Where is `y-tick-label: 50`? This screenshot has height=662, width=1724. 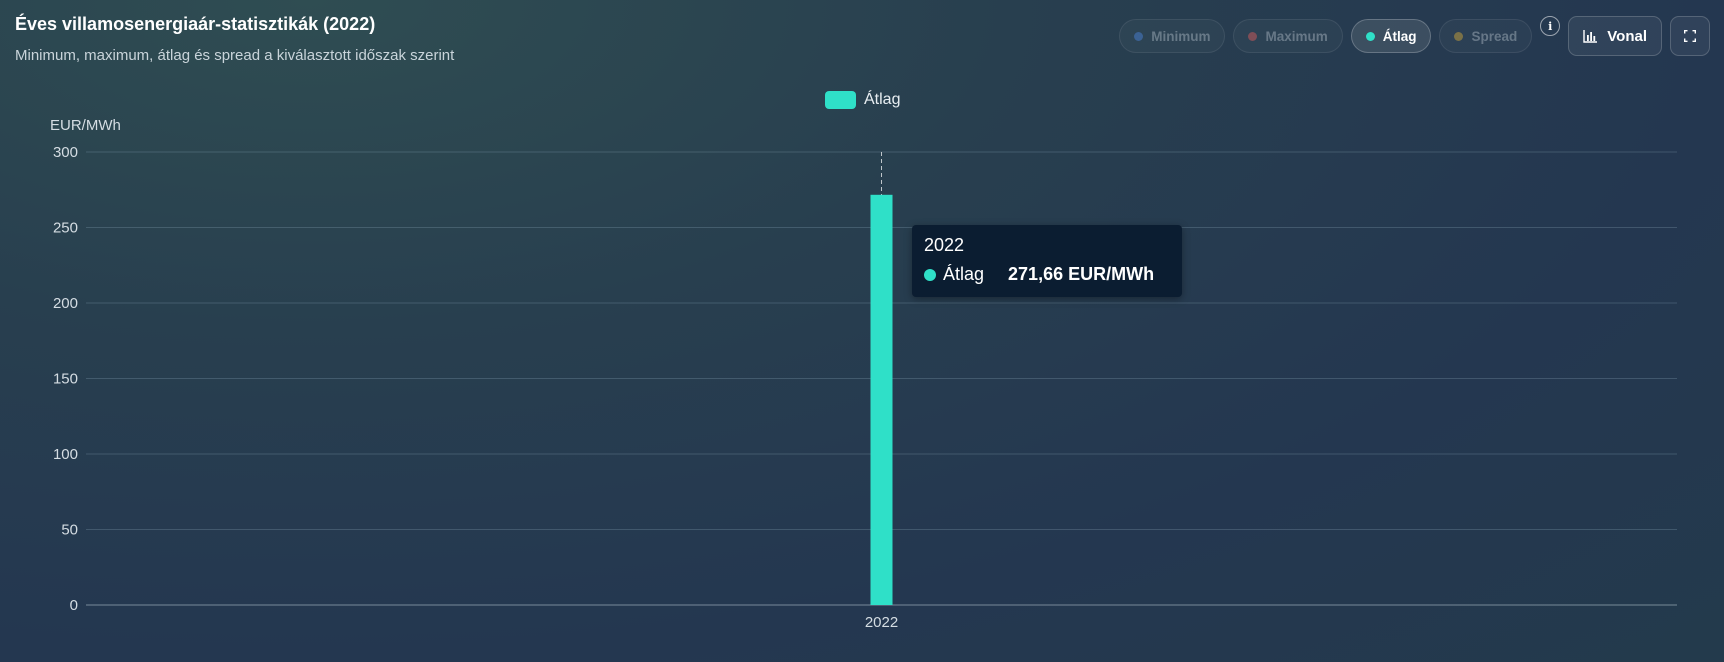
y-tick-label: 50 is located at coordinates (69, 530).